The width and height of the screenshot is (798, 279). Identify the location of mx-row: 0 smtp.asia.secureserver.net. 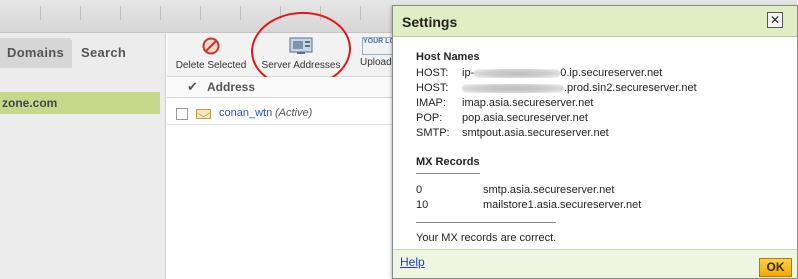
(515, 190).